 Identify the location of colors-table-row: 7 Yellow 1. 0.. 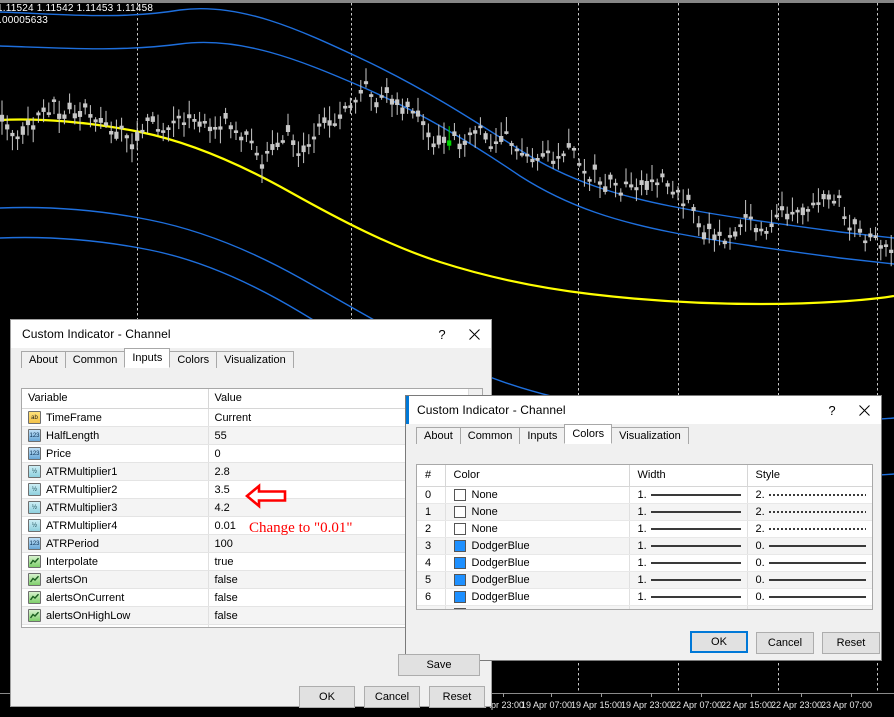
(644, 607).